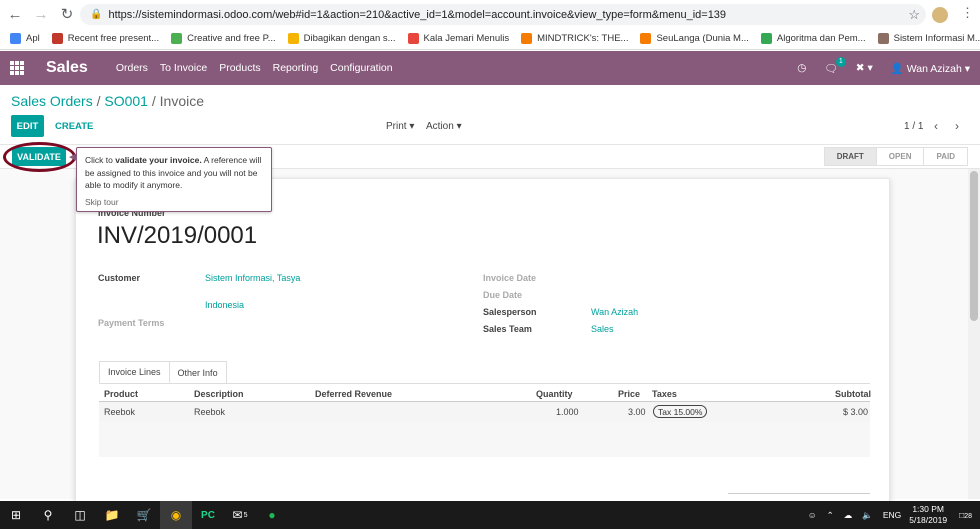  What do you see at coordinates (126, 101) in the screenshot?
I see `breadcrumb-so001: SO001` at bounding box center [126, 101].